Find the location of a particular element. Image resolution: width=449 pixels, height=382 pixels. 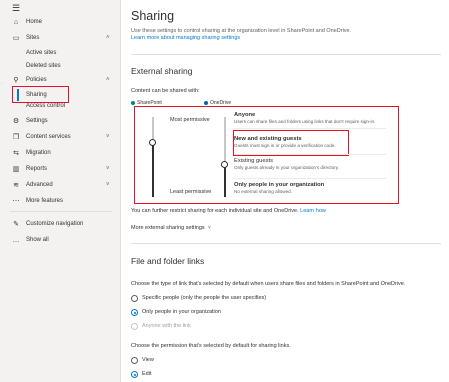

nav-access-control: Access control is located at coordinates (60, 106).